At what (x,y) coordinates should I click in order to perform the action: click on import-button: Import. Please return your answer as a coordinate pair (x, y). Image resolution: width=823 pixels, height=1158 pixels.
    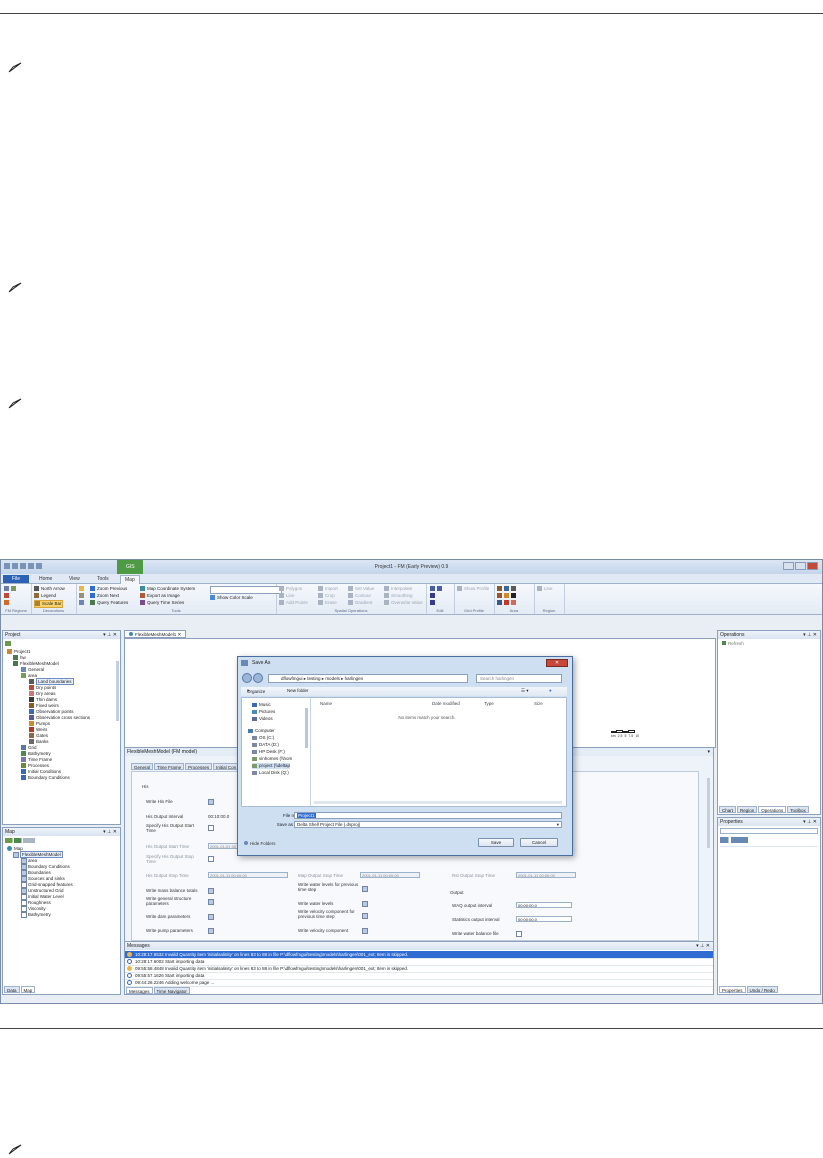
    Looking at the image, I should click on (328, 589).